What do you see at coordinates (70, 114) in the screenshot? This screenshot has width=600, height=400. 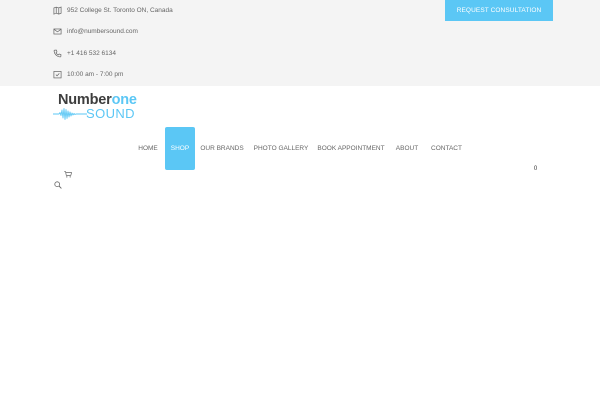 I see `sound-wave-icon` at bounding box center [70, 114].